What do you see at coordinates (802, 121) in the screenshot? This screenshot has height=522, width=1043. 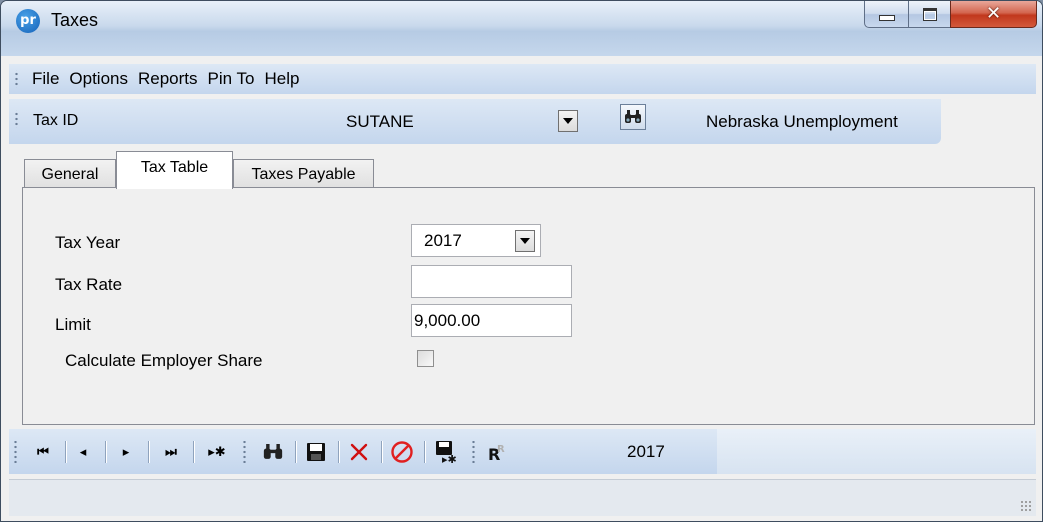 I see `tax-id-description: Nebraska Unemployment` at bounding box center [802, 121].